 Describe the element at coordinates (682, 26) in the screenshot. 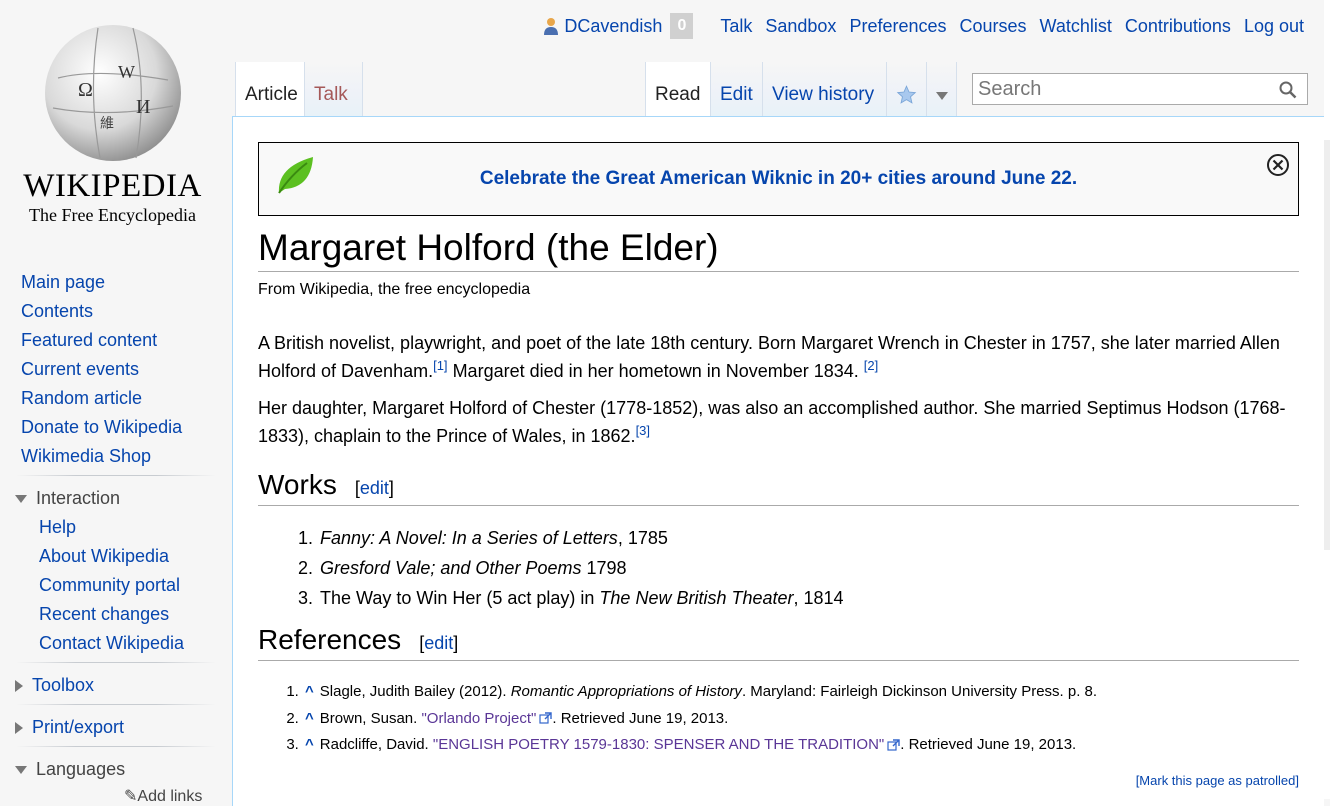

I see `notifications-badge: 0` at that location.